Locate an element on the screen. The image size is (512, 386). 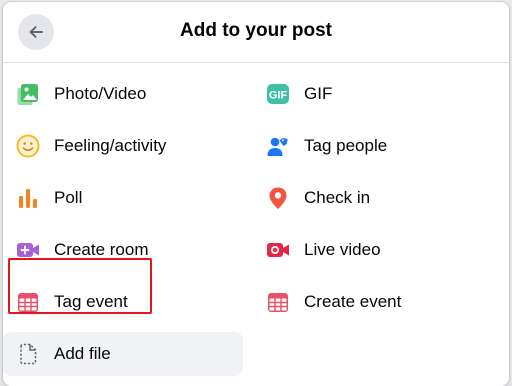
option-label: Tag people is located at coordinates (346, 145).